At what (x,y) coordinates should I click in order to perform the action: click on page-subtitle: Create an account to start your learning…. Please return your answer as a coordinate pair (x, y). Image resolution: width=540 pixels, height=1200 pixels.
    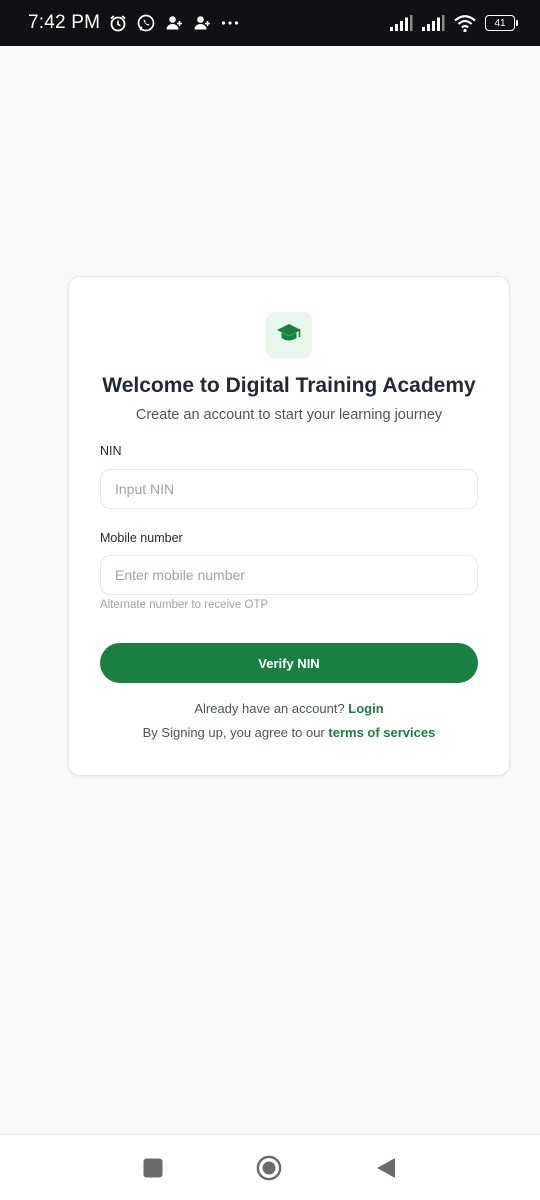
    Looking at the image, I should click on (289, 415).